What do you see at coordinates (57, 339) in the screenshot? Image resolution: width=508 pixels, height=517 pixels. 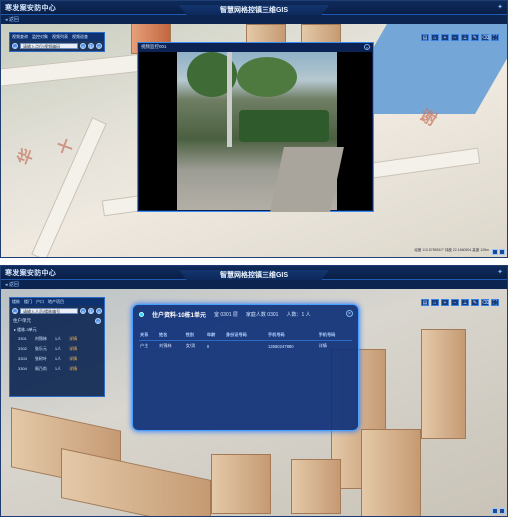 I see `list-item: 3301 刘锦林 1人 详情` at bounding box center [57, 339].